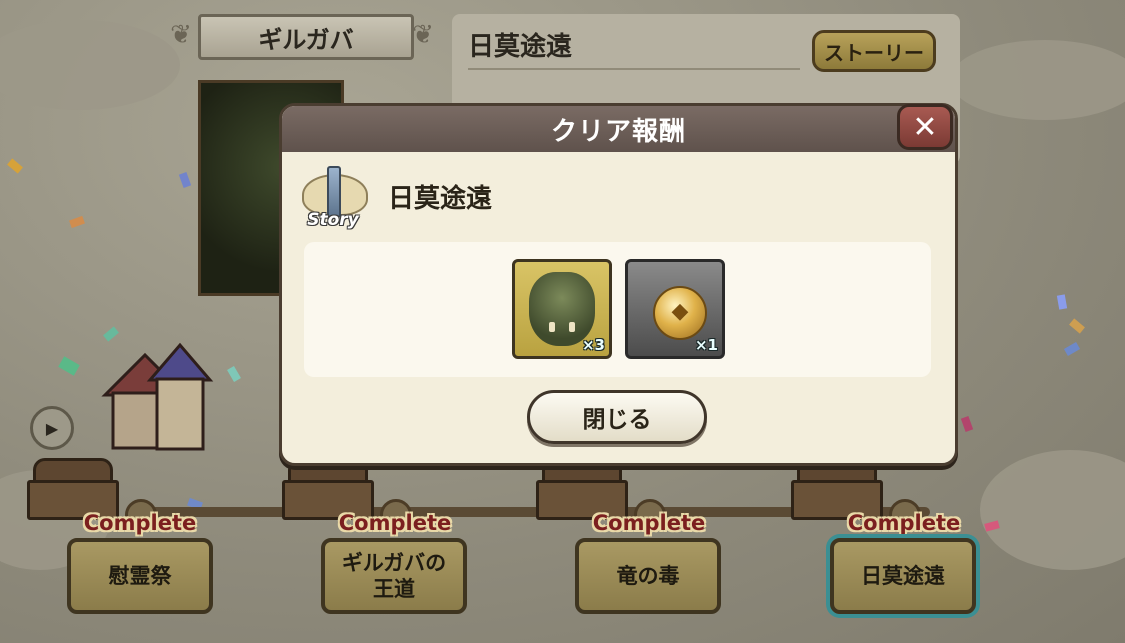 The image size is (1125, 643). I want to click on reward-list: ×3 ◆ ×1, so click(617, 309).